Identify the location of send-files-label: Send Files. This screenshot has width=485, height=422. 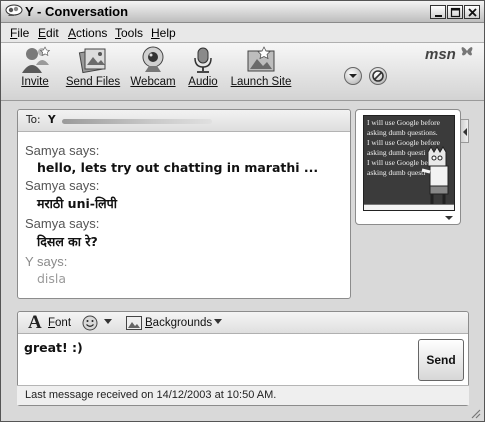
(93, 82).